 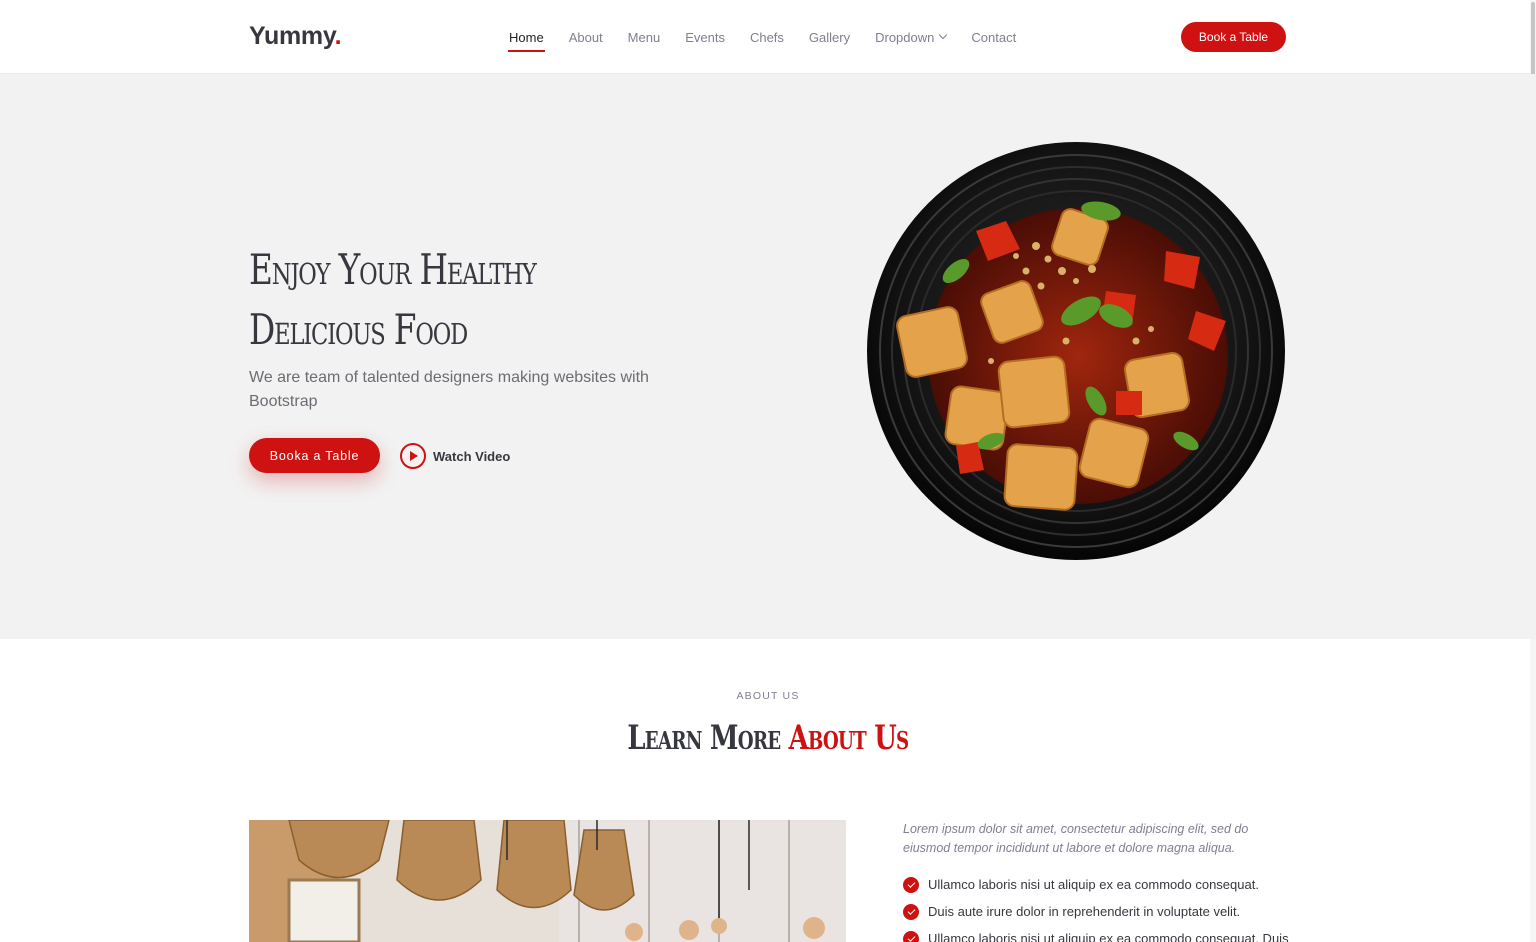 What do you see at coordinates (452, 300) in the screenshot?
I see `hero-title: Enjoy Your Healthy Delicious Food` at bounding box center [452, 300].